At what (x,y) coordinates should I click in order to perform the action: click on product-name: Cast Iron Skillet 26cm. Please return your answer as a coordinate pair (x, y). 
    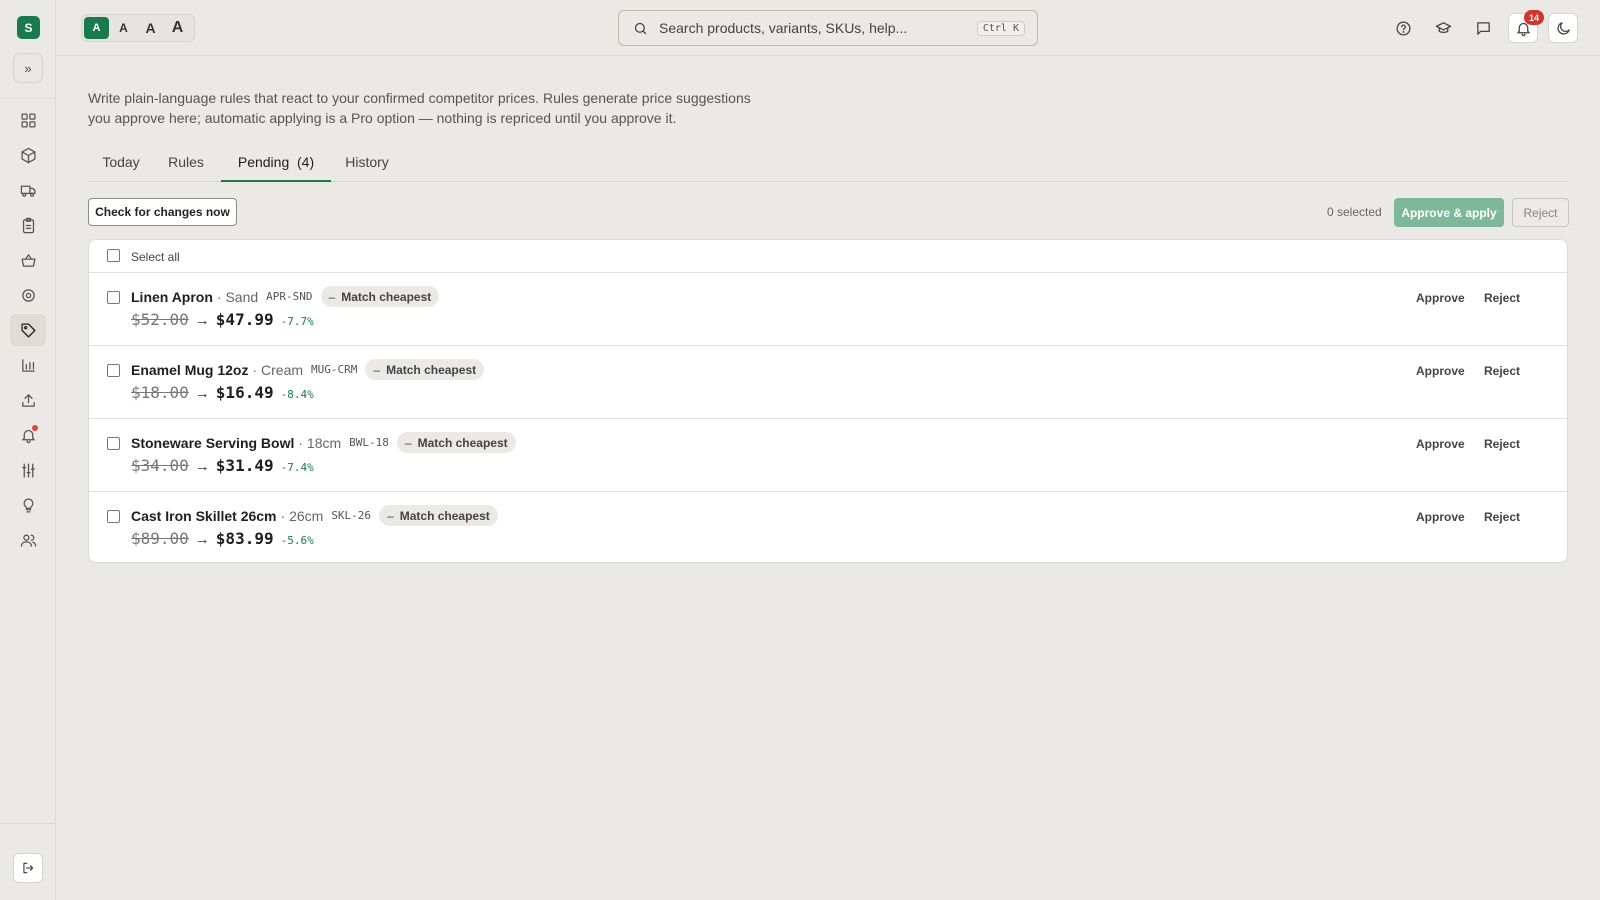
    Looking at the image, I should click on (204, 515).